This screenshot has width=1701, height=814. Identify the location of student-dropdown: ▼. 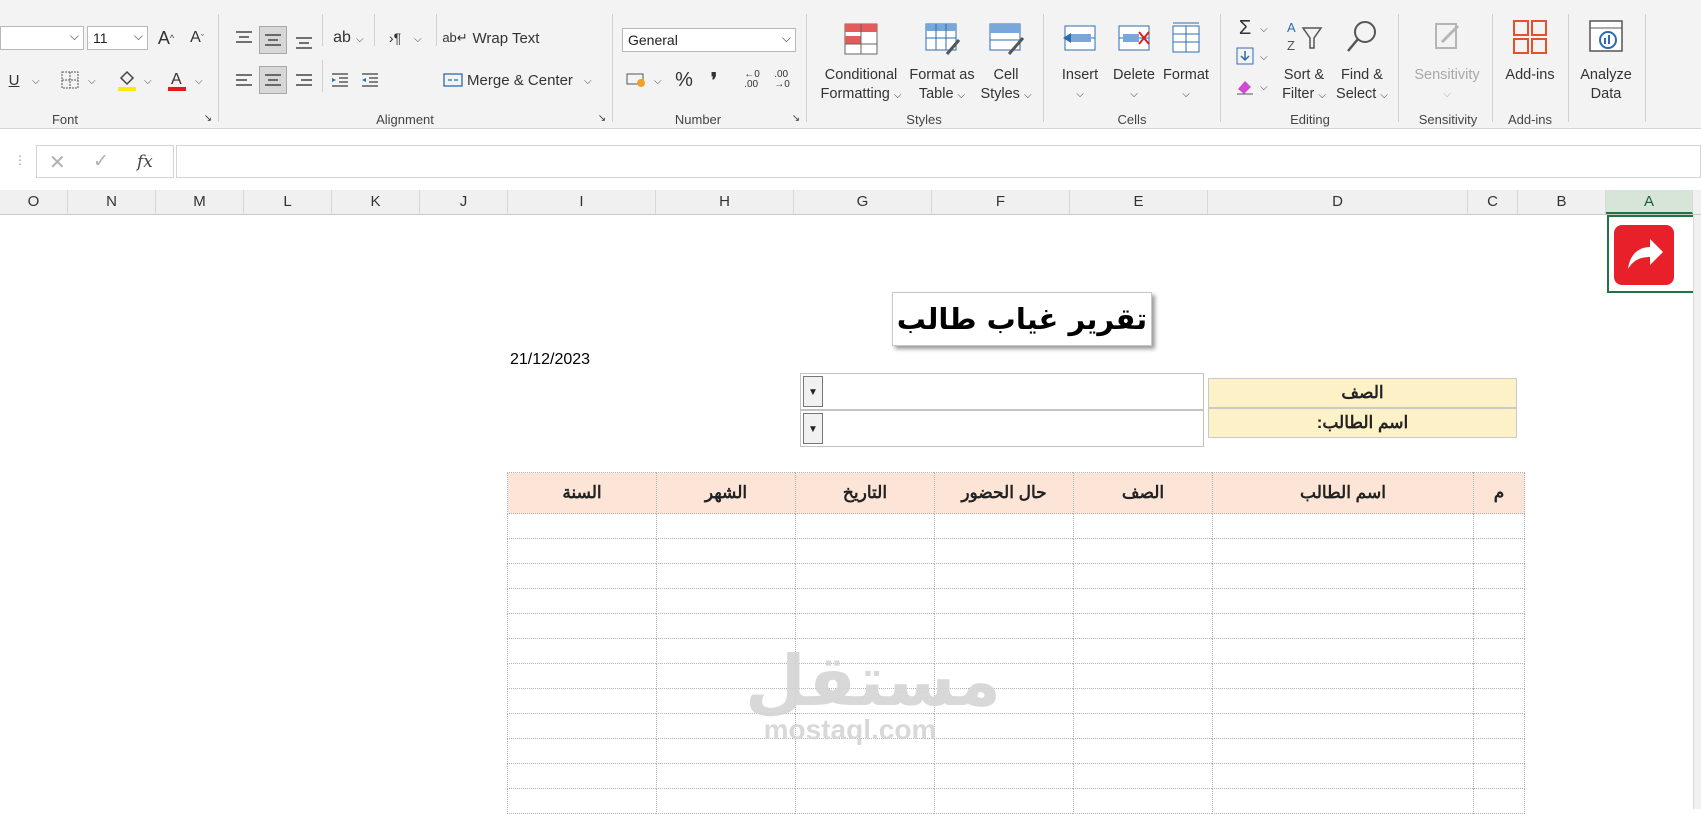
(1002, 428).